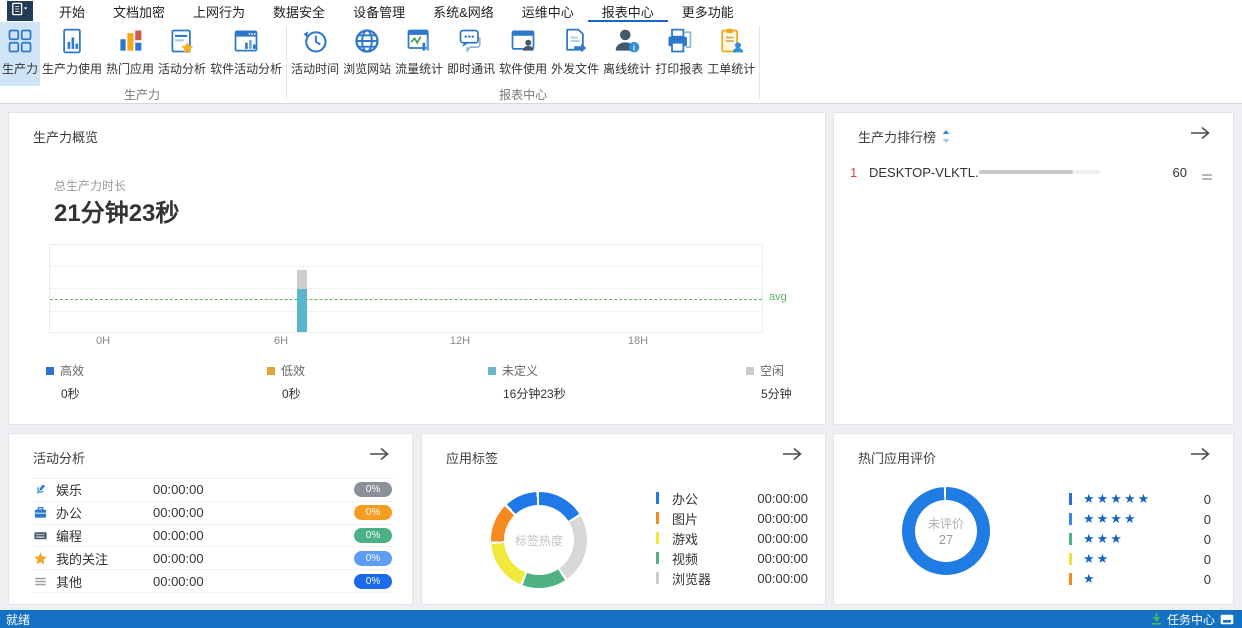 The width and height of the screenshot is (1242, 628). I want to click on activity-row-其他: 其他 00:00:00 0%, so click(213, 581).